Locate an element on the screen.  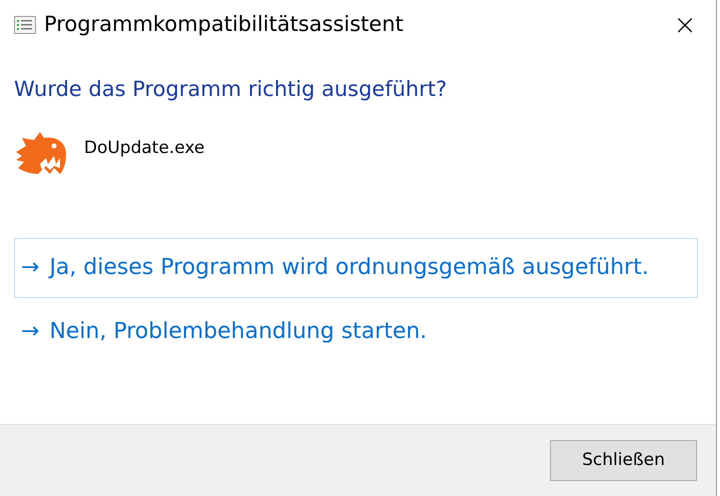
list-icon is located at coordinates (25, 25).